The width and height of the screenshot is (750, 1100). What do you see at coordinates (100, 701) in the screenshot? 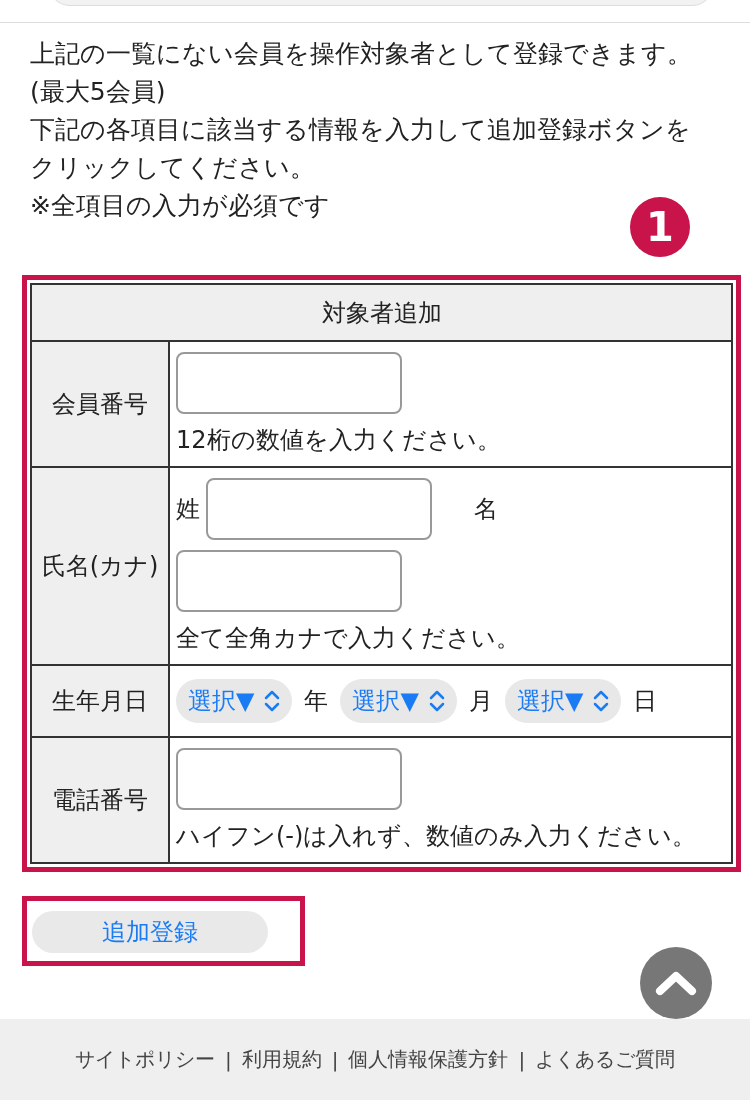
I see `field-label: 生年月日` at bounding box center [100, 701].